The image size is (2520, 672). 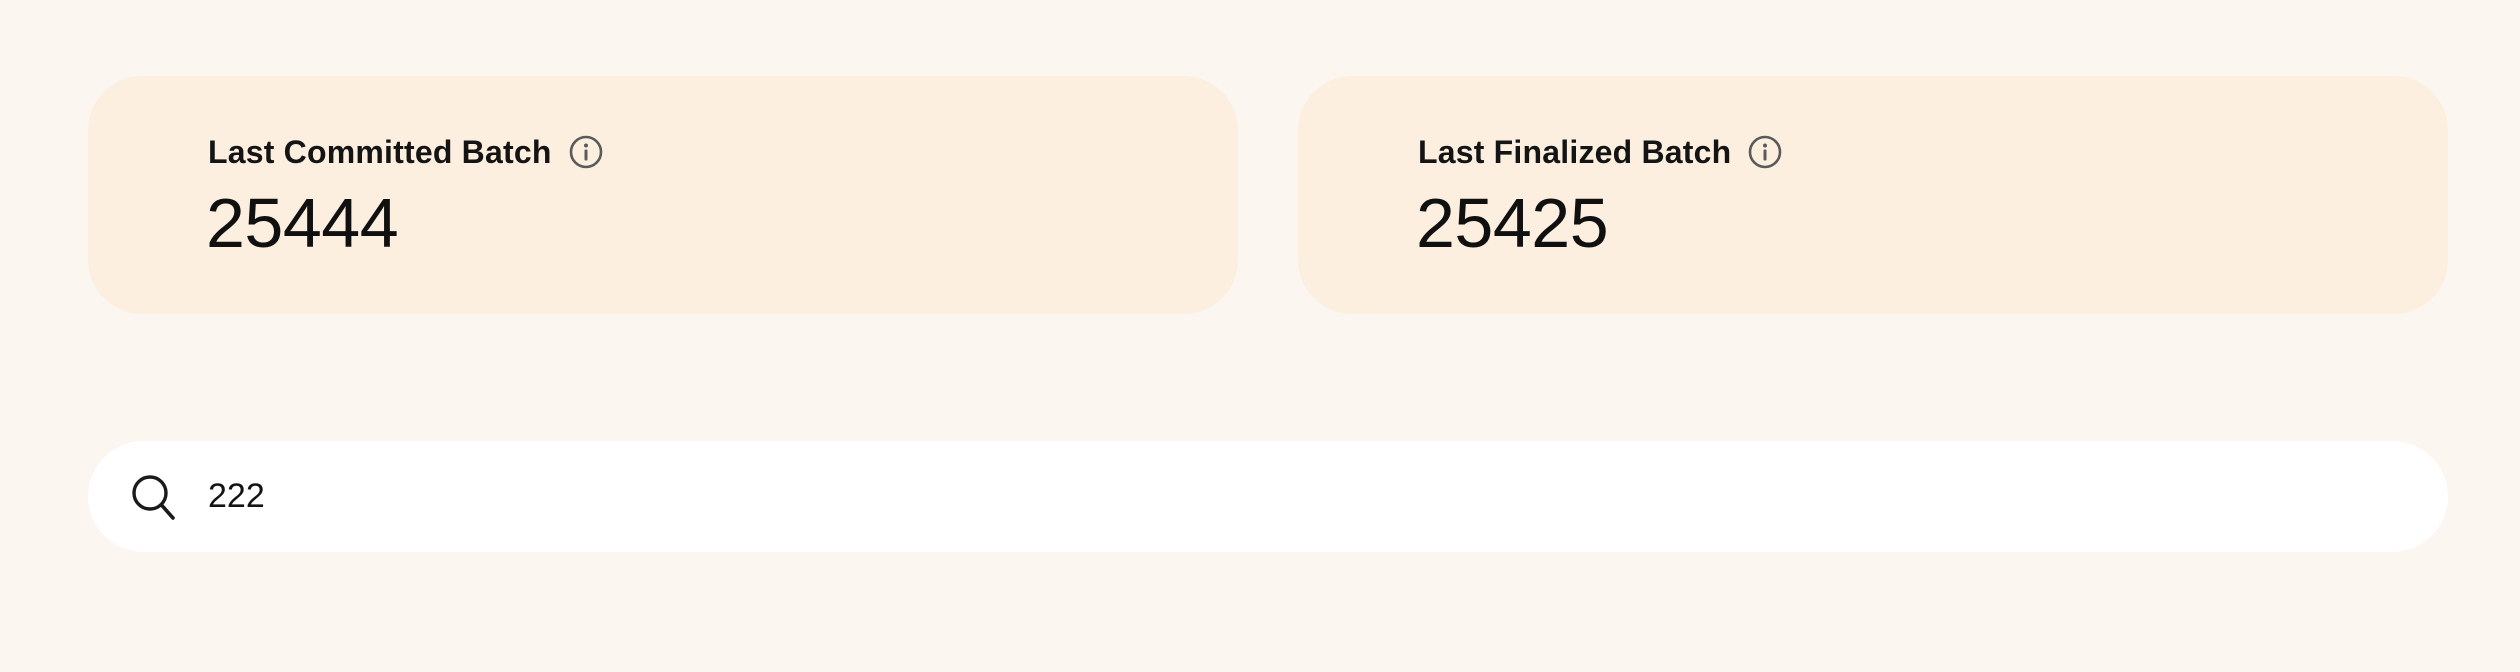 I want to click on last-finalized-batch-label: Last Finalized Batch, so click(x=1575, y=151).